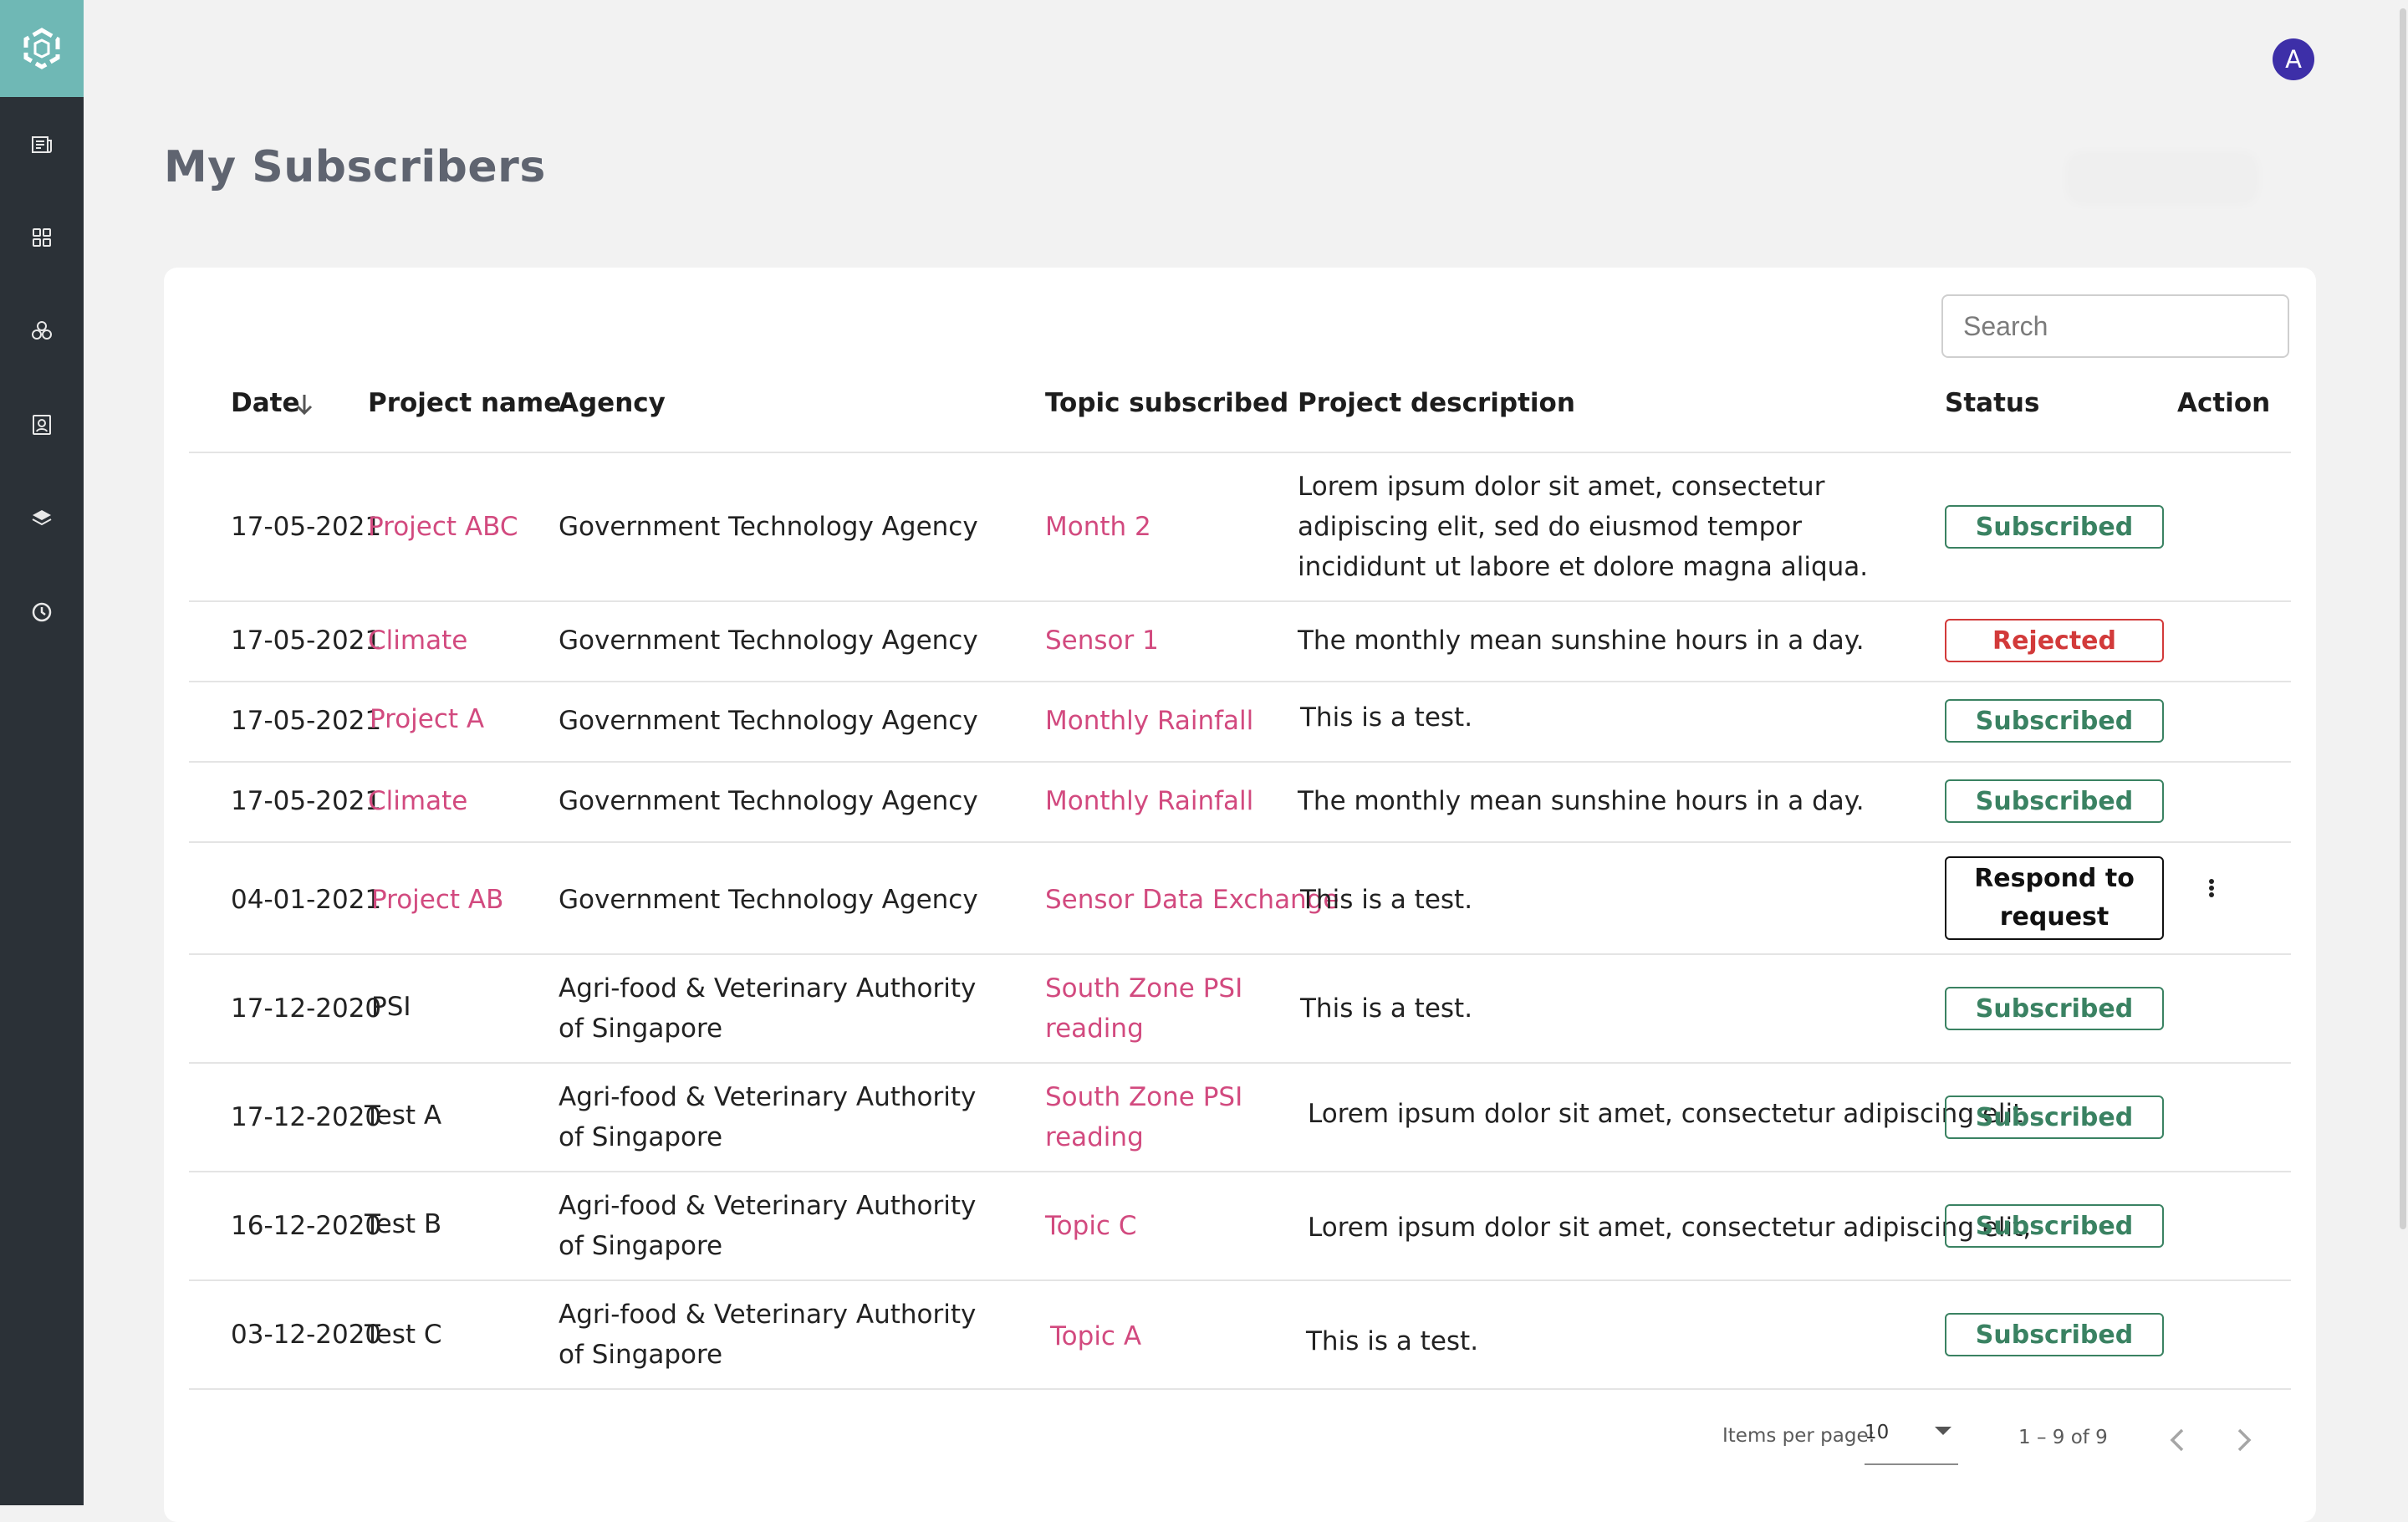 The width and height of the screenshot is (2408, 1522). Describe the element at coordinates (2294, 59) in the screenshot. I see `user-avatar: A` at that location.